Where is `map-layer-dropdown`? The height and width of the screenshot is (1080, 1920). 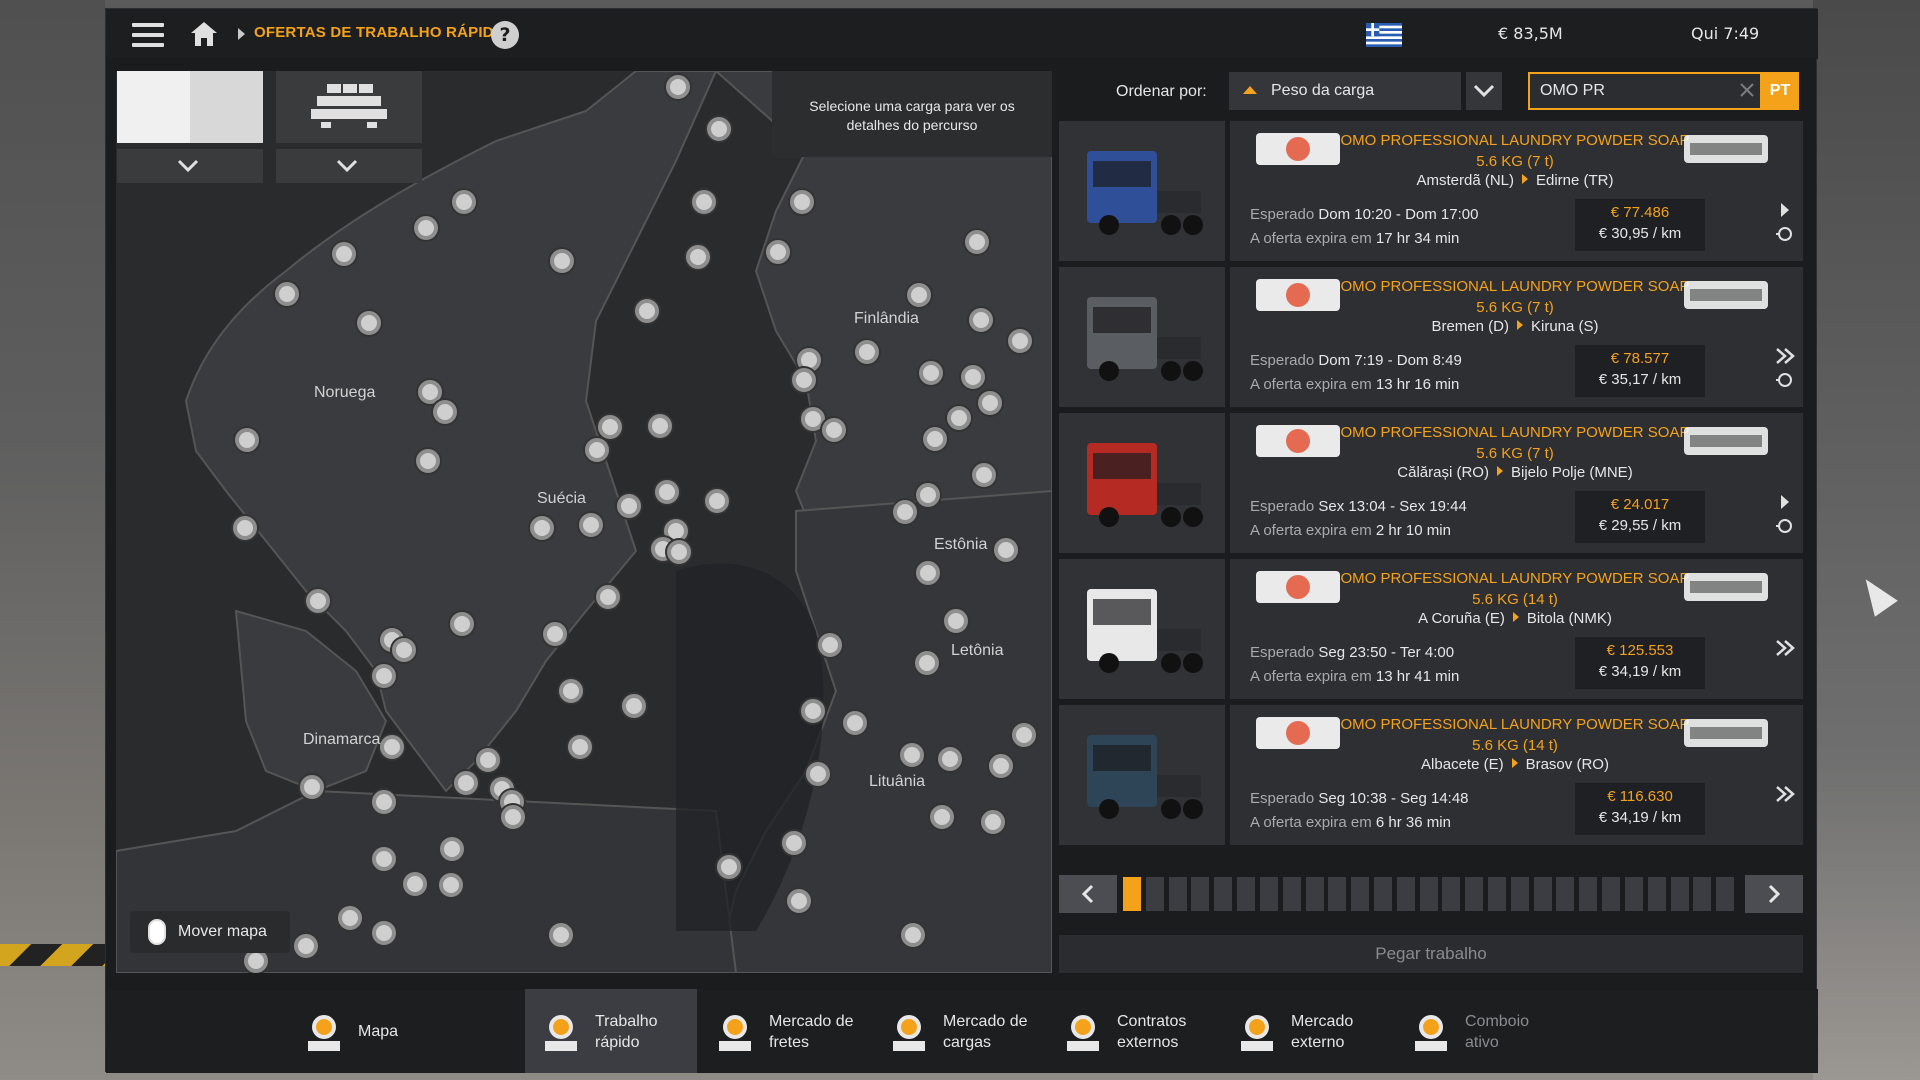
map-layer-dropdown is located at coordinates (349, 166).